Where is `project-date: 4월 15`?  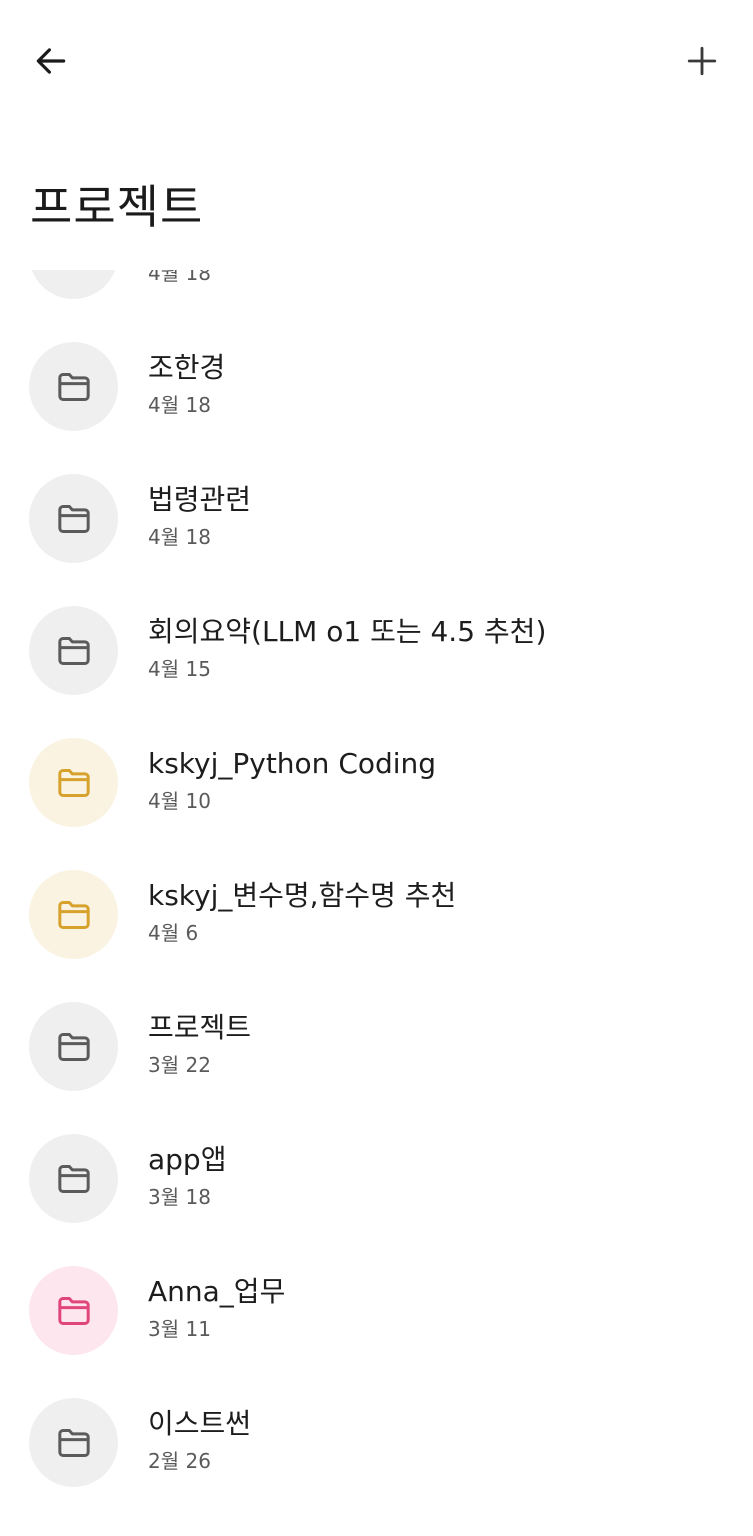 project-date: 4월 15 is located at coordinates (179, 669).